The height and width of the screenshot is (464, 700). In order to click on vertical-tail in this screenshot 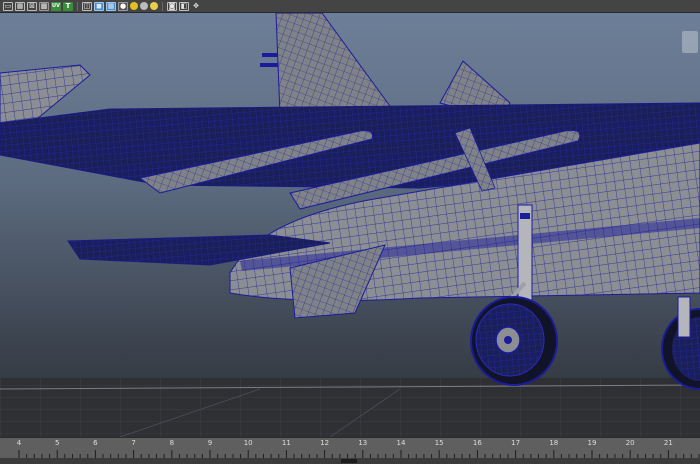, I will do `click(385, 66)`.